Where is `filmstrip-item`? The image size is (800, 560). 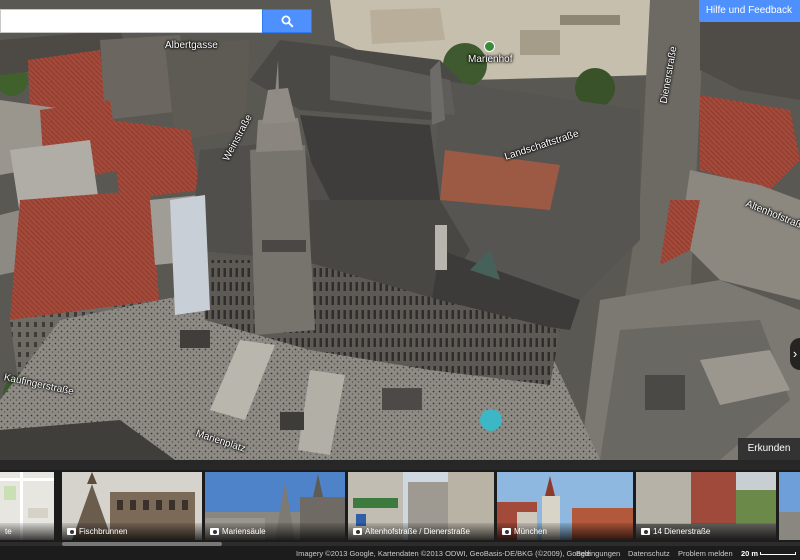 filmstrip-item is located at coordinates (789, 506).